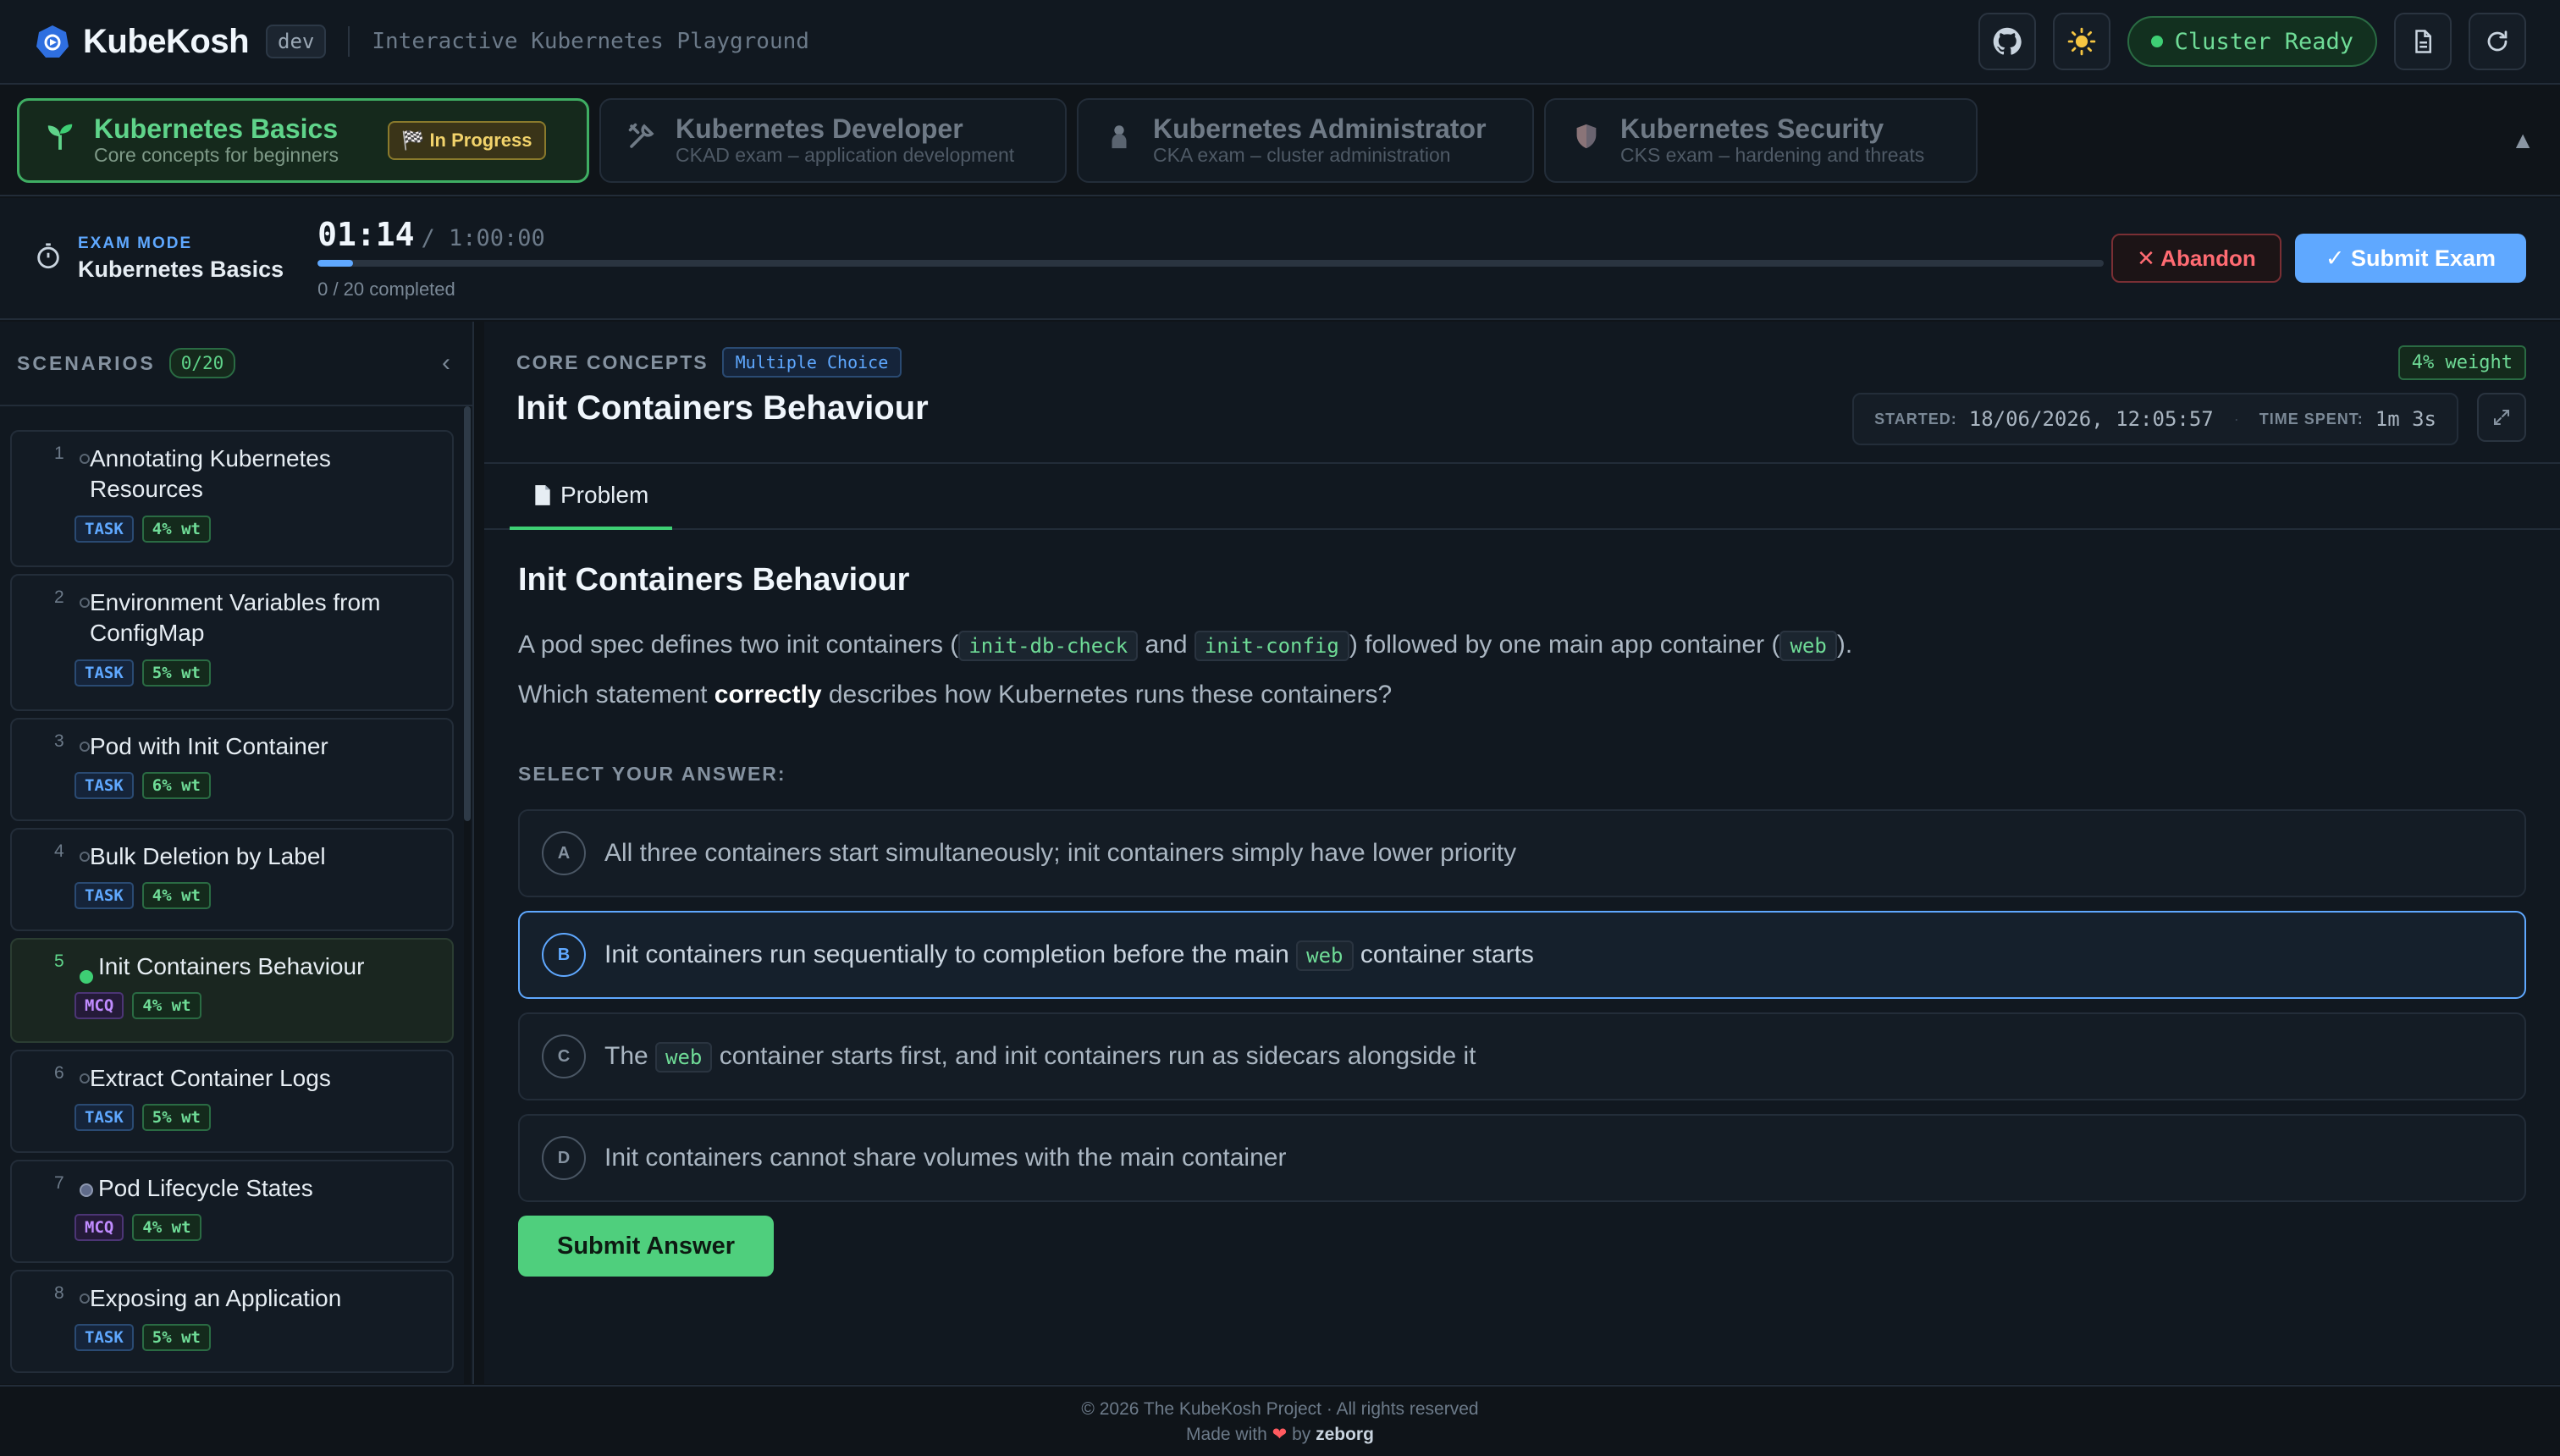 This screenshot has height=1456, width=2560. Describe the element at coordinates (2081, 41) in the screenshot. I see `theme-toggle-button` at that location.